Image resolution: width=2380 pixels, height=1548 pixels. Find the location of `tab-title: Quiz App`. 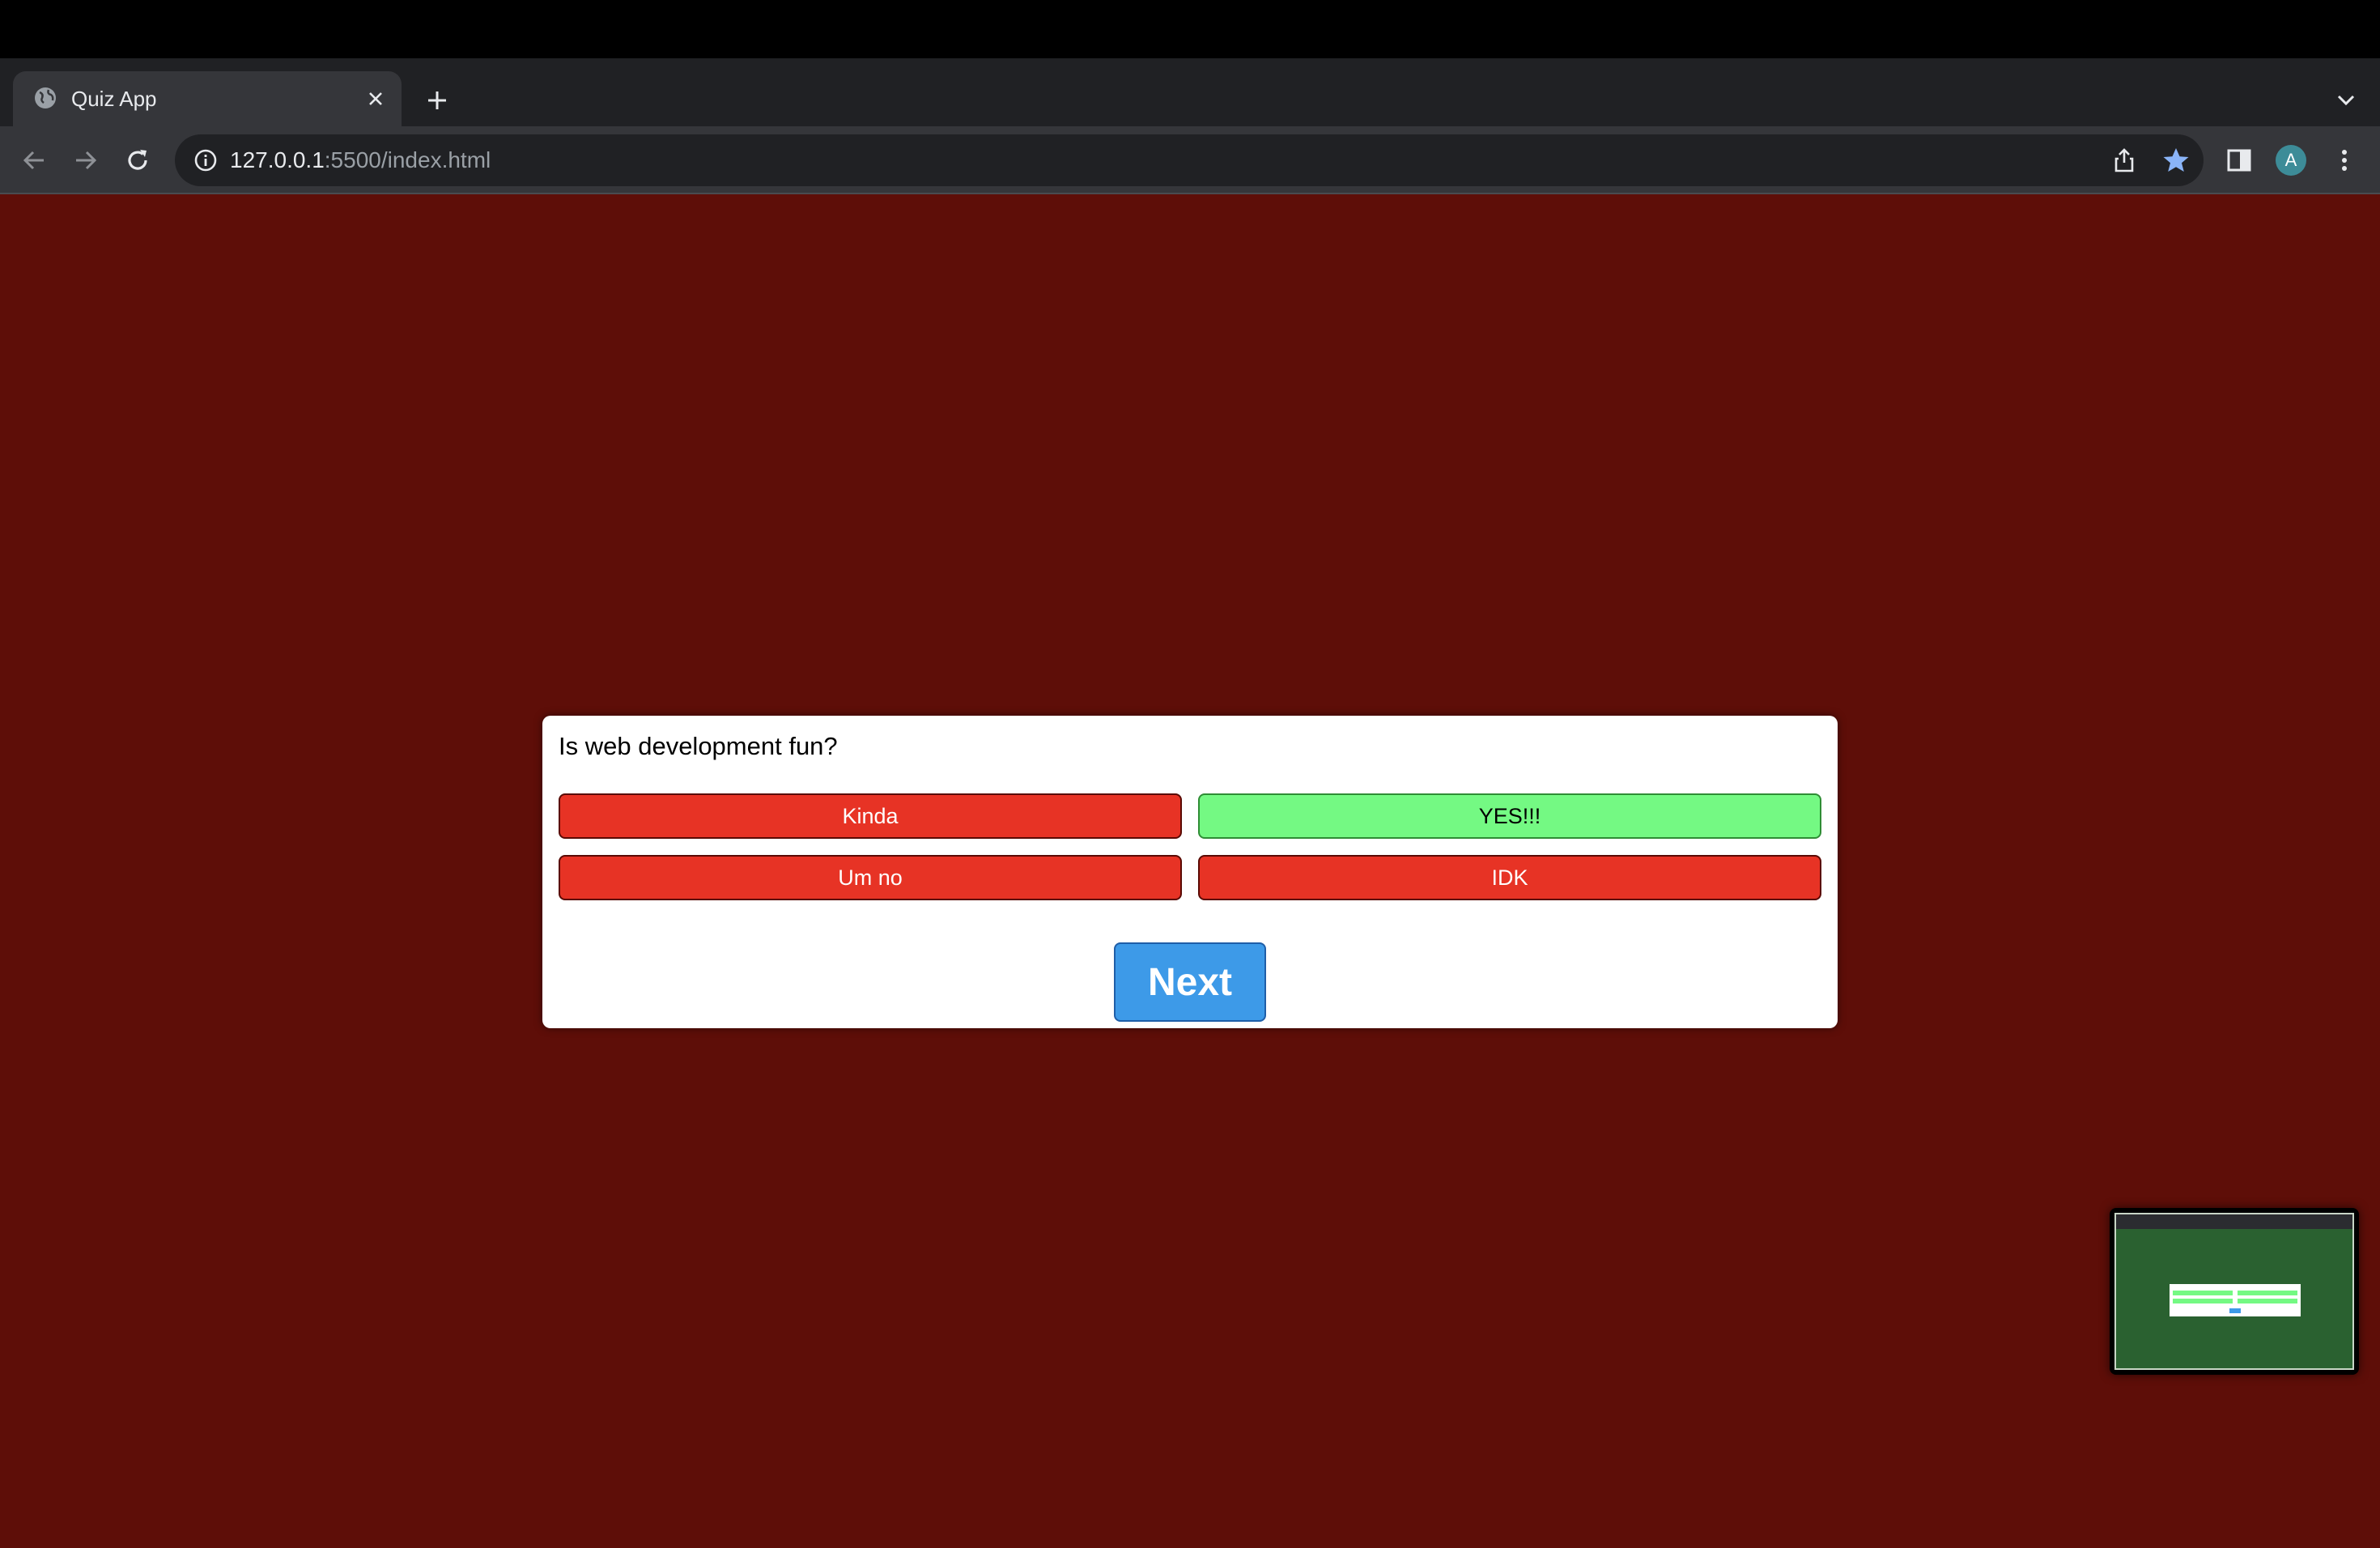

tab-title: Quiz App is located at coordinates (114, 99).